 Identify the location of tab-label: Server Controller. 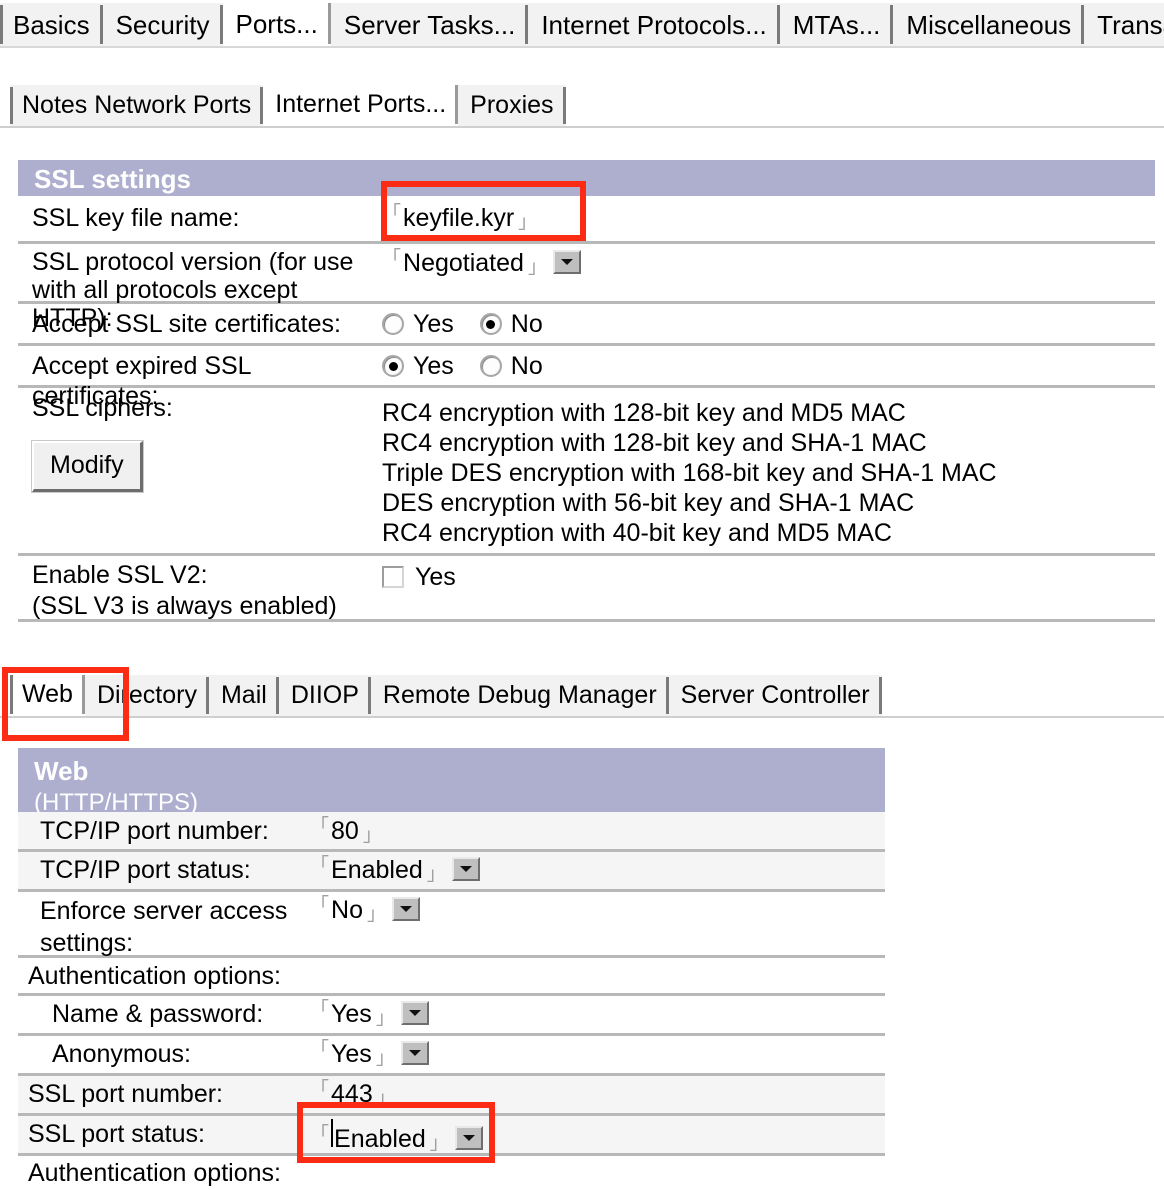
(775, 695).